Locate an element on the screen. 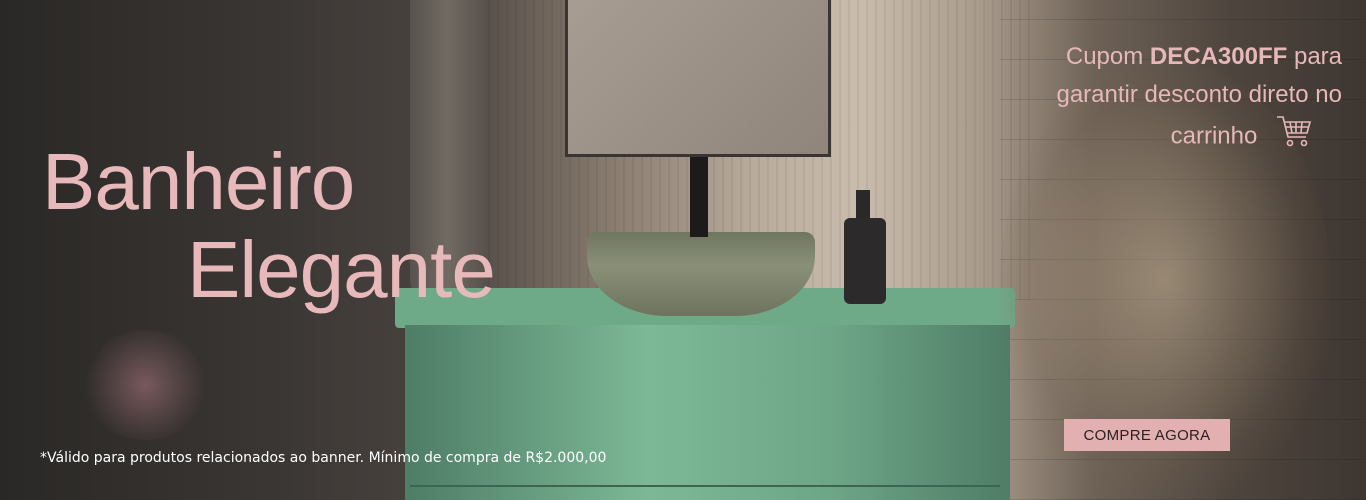  soap-bottle is located at coordinates (865, 261).